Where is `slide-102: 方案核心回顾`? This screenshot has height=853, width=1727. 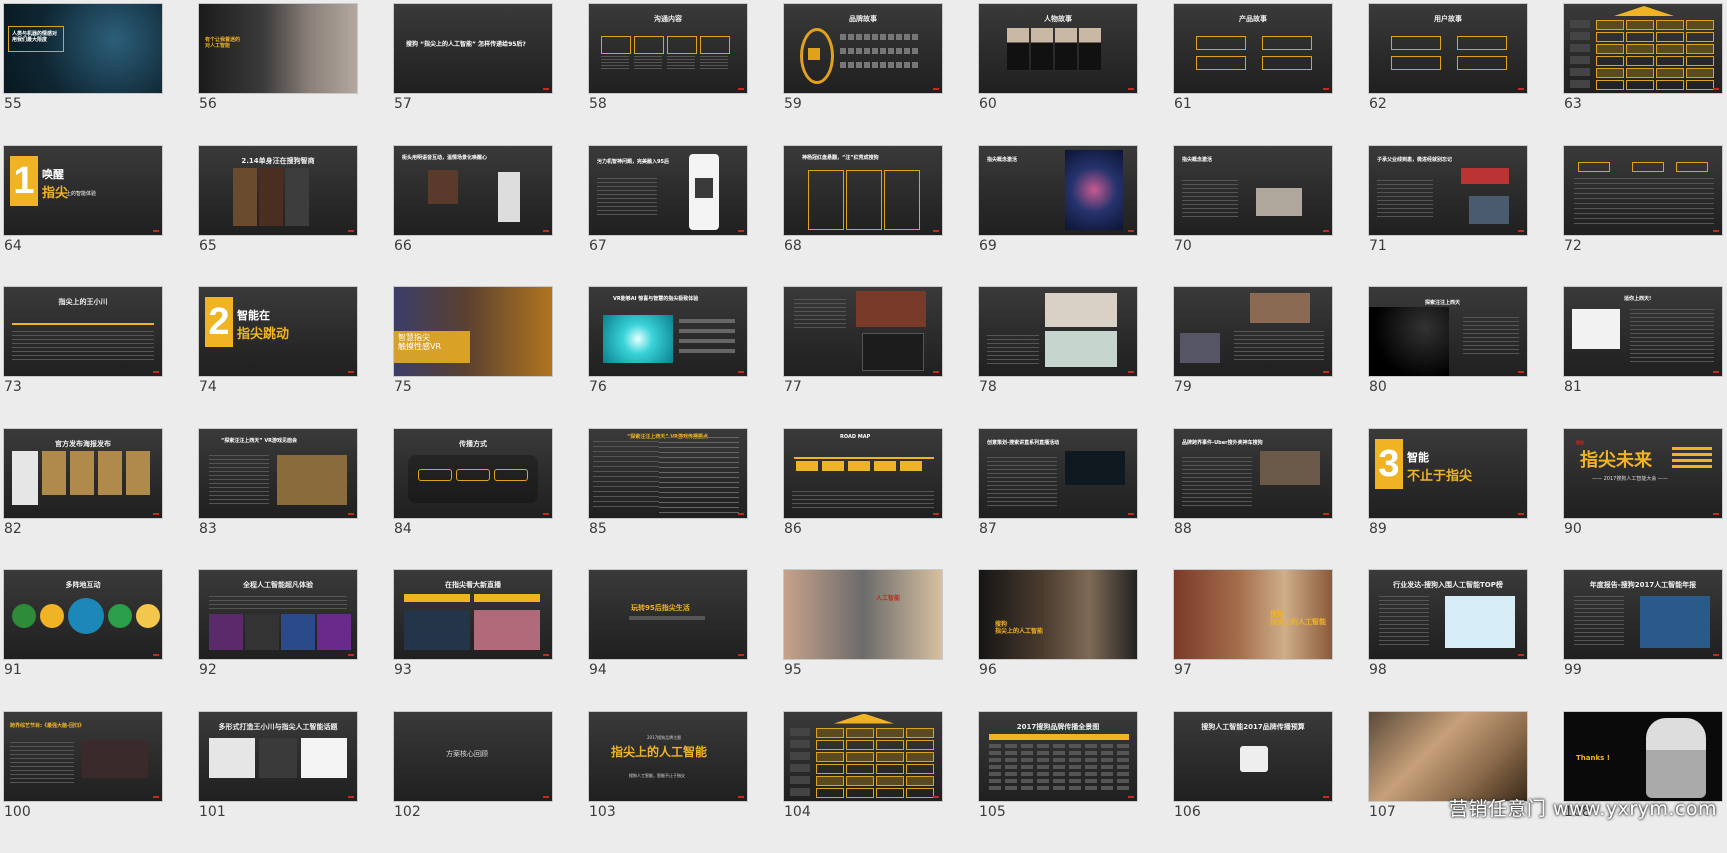
slide-102: 方案核心回顾 is located at coordinates (473, 756).